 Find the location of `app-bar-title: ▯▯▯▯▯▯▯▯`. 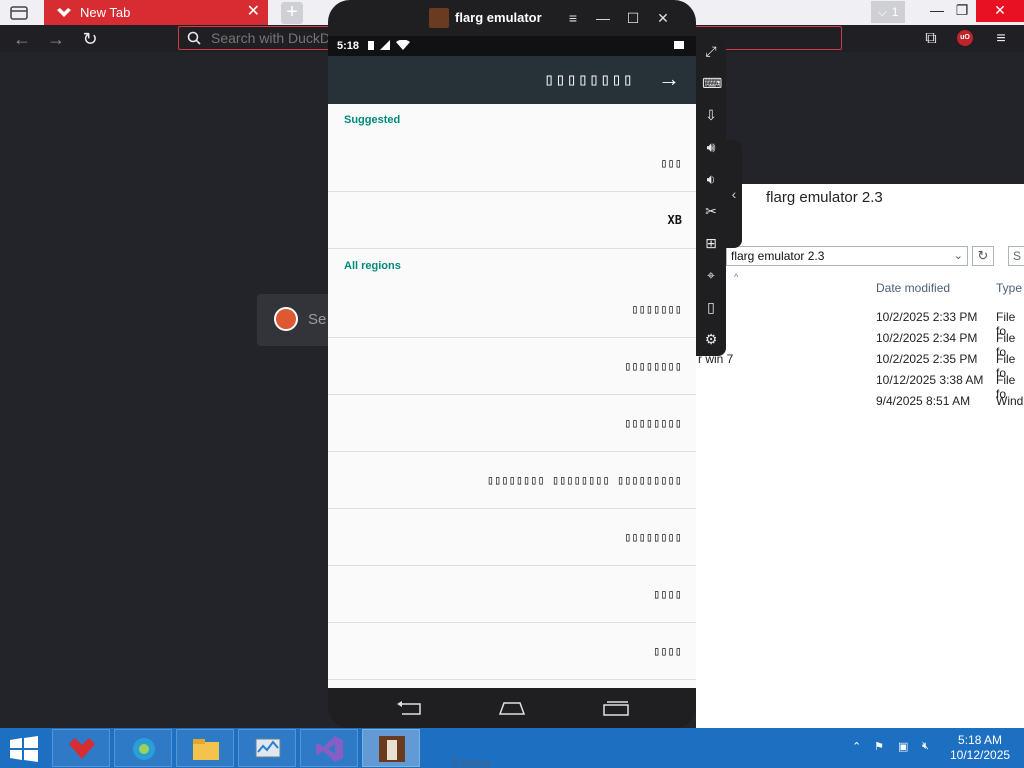

app-bar-title: ▯▯▯▯▯▯▯▯ is located at coordinates (589, 80).